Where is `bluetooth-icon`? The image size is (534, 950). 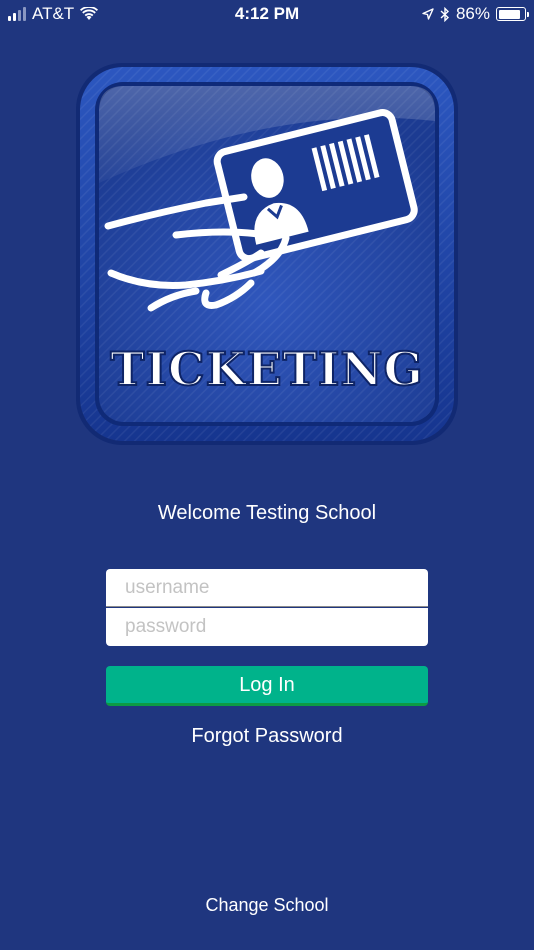
bluetooth-icon is located at coordinates (444, 14).